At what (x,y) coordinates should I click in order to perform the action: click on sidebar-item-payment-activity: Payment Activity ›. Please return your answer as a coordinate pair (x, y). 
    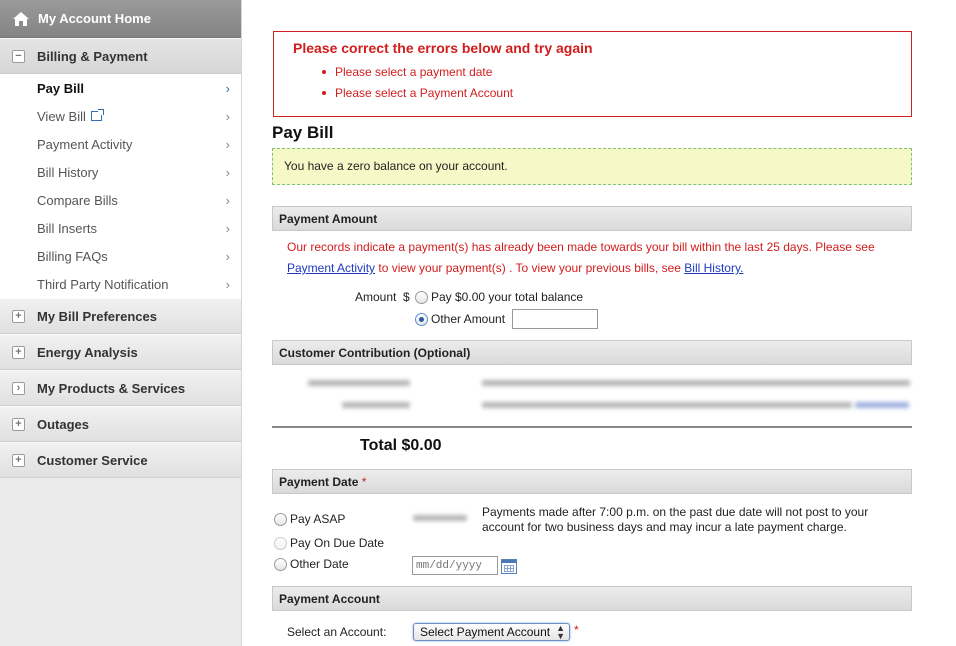
    Looking at the image, I should click on (120, 144).